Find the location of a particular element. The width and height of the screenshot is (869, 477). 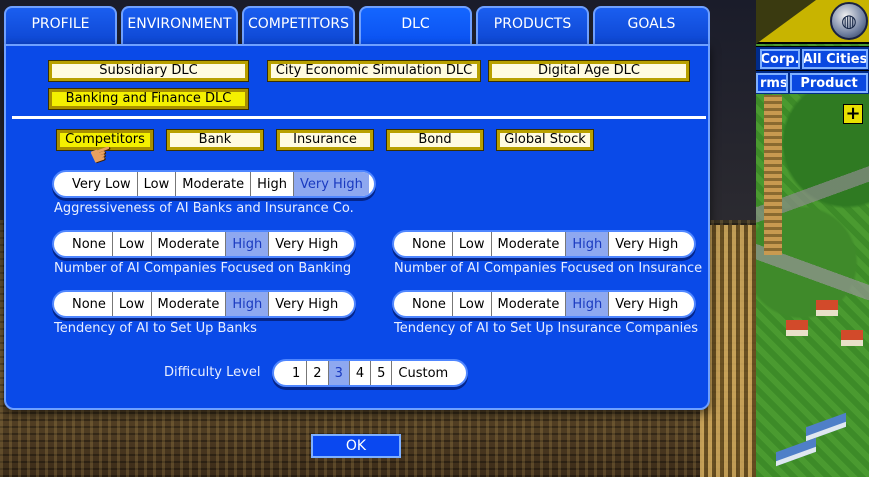

hud-row-1: Corp. All Cities is located at coordinates (812, 58).